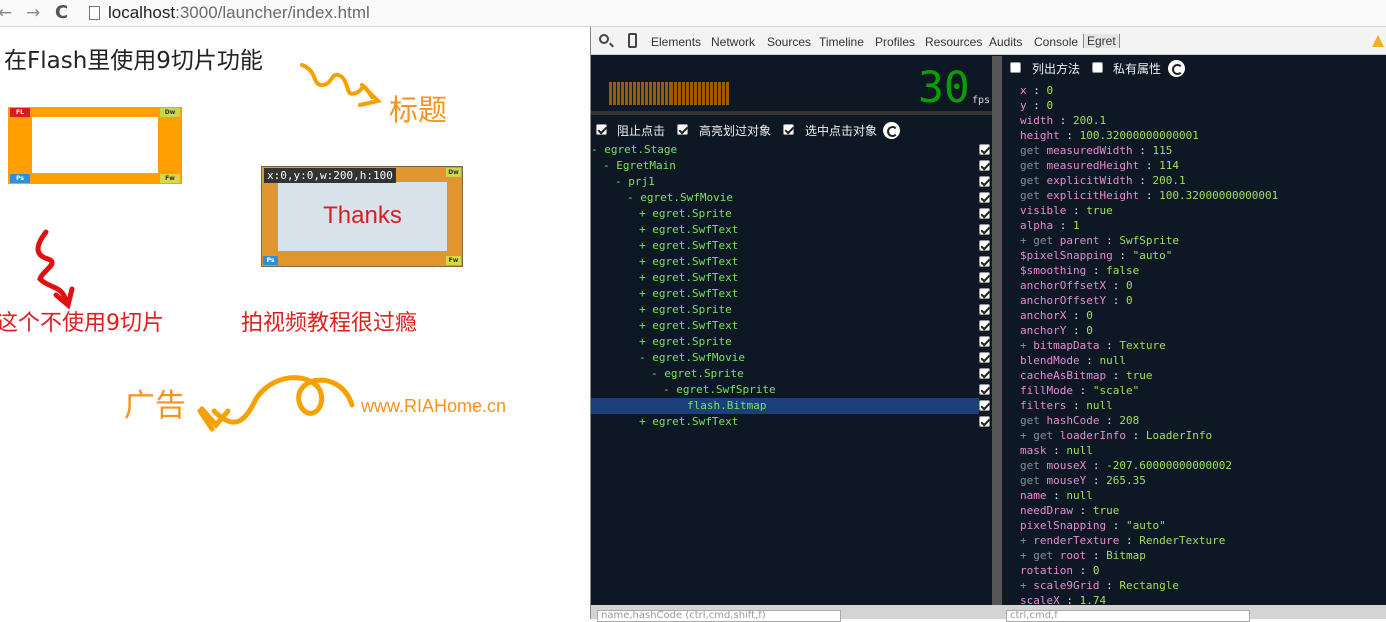 The width and height of the screenshot is (1386, 622). What do you see at coordinates (1203, 360) in the screenshot?
I see `property-row: blendMode : null` at bounding box center [1203, 360].